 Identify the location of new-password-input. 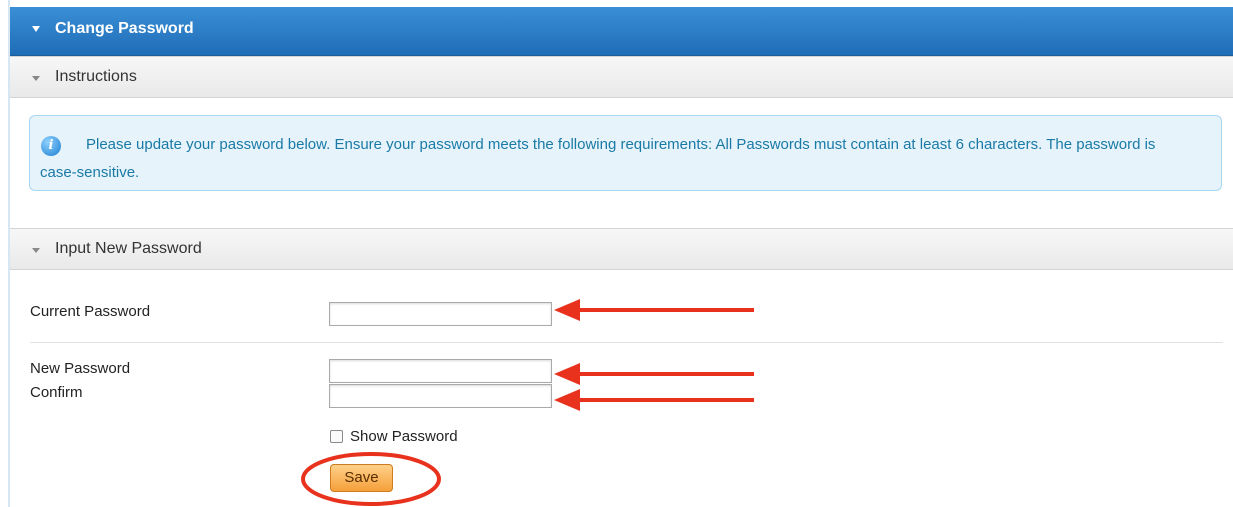
(440, 371).